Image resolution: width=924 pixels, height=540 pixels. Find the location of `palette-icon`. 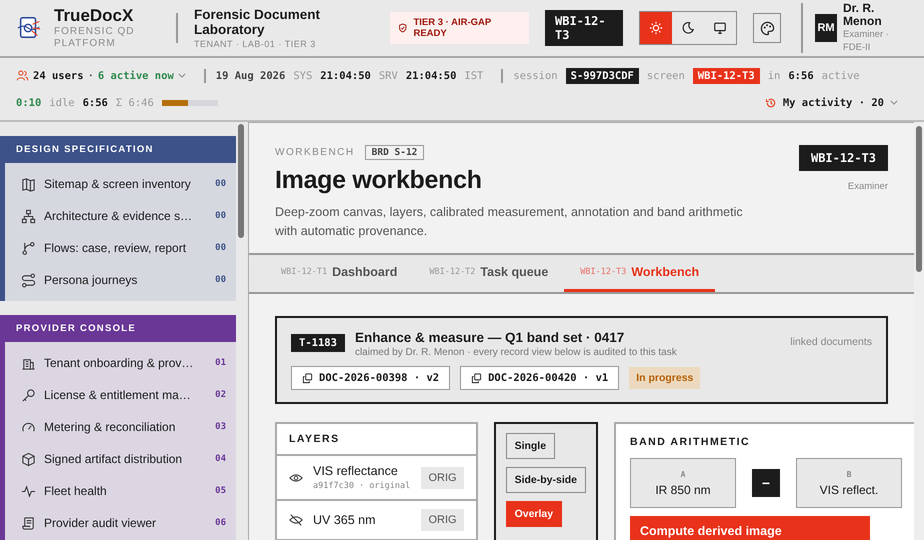

palette-icon is located at coordinates (767, 28).